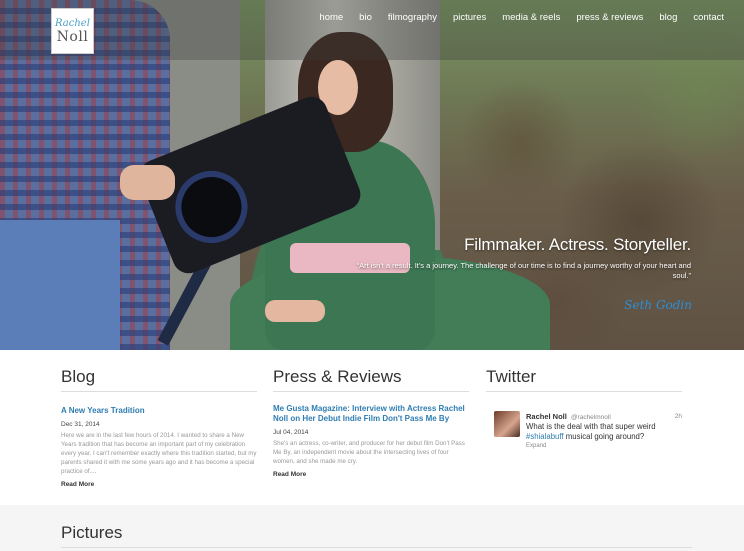 The height and width of the screenshot is (551, 744). What do you see at coordinates (365, 17) in the screenshot?
I see `nav-bio: bio` at bounding box center [365, 17].